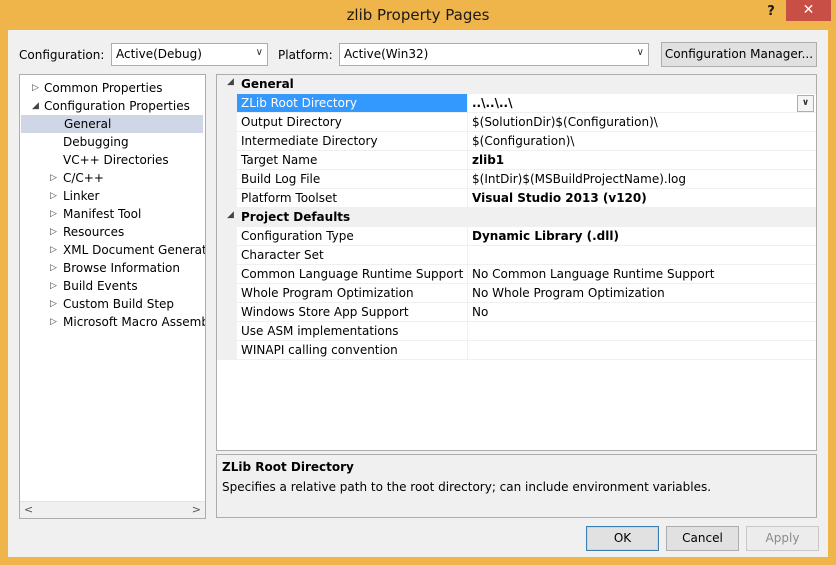 The width and height of the screenshot is (836, 565). What do you see at coordinates (702, 538) in the screenshot?
I see `cancel-button: Cancel` at bounding box center [702, 538].